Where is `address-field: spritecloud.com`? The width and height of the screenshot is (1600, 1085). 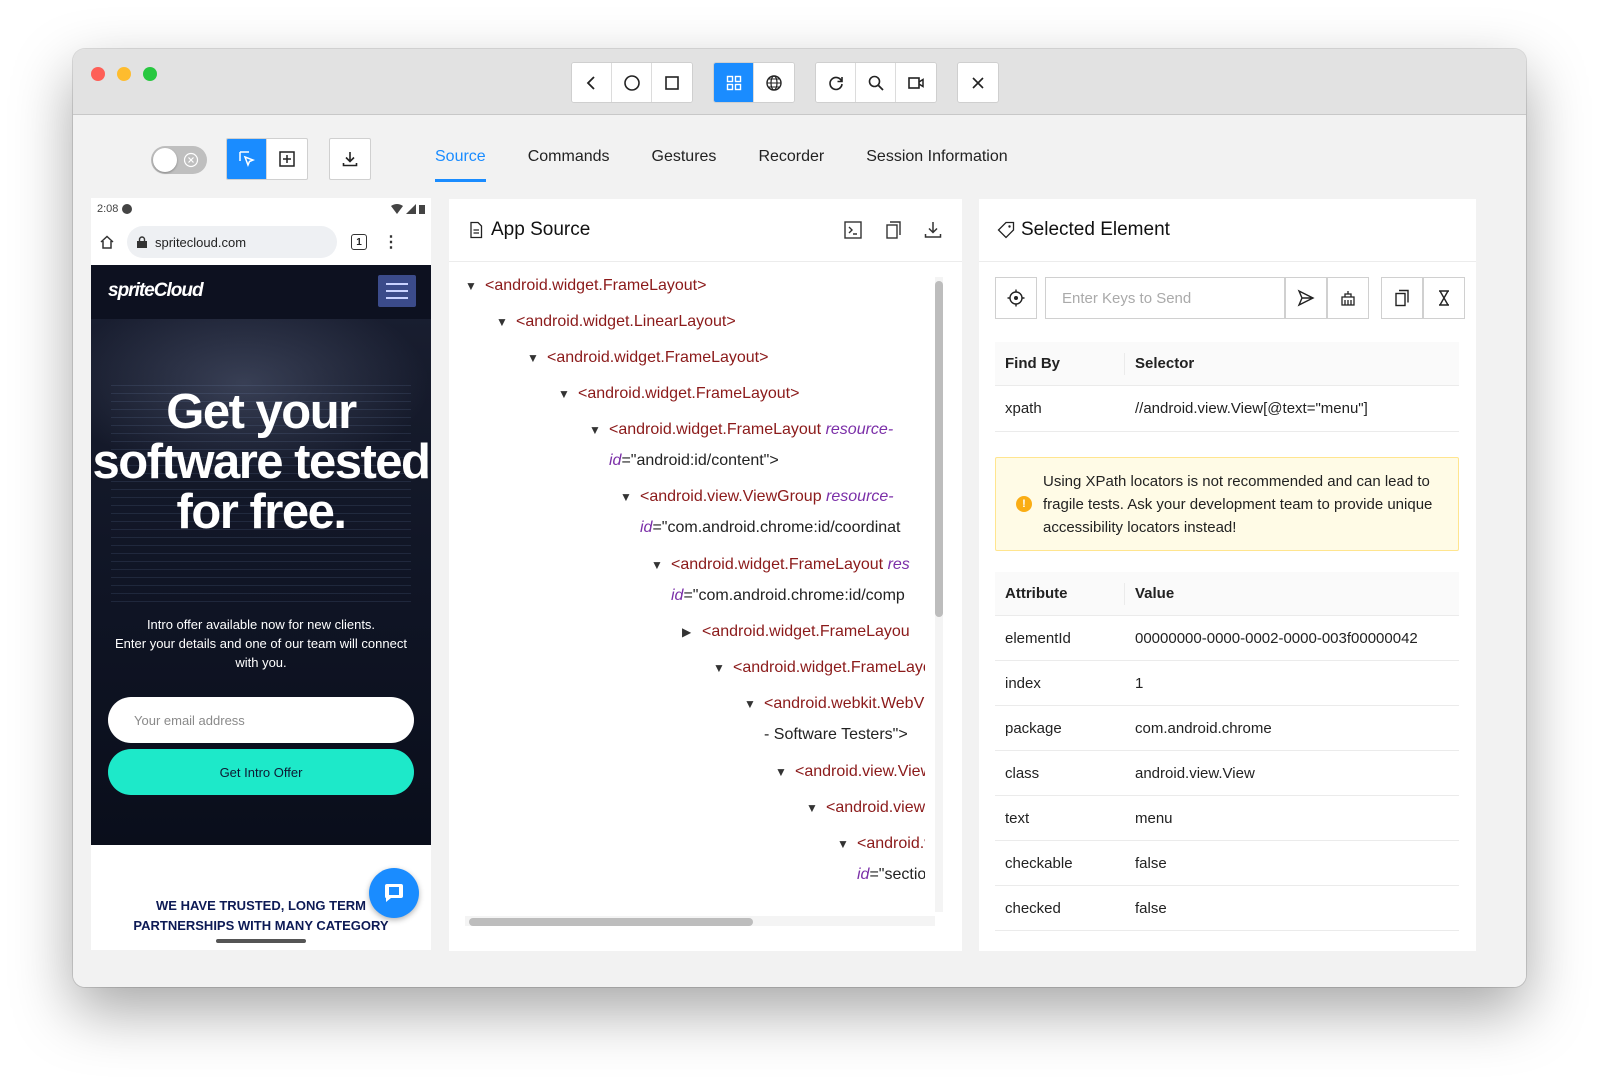
address-field: spritecloud.com is located at coordinates (232, 242).